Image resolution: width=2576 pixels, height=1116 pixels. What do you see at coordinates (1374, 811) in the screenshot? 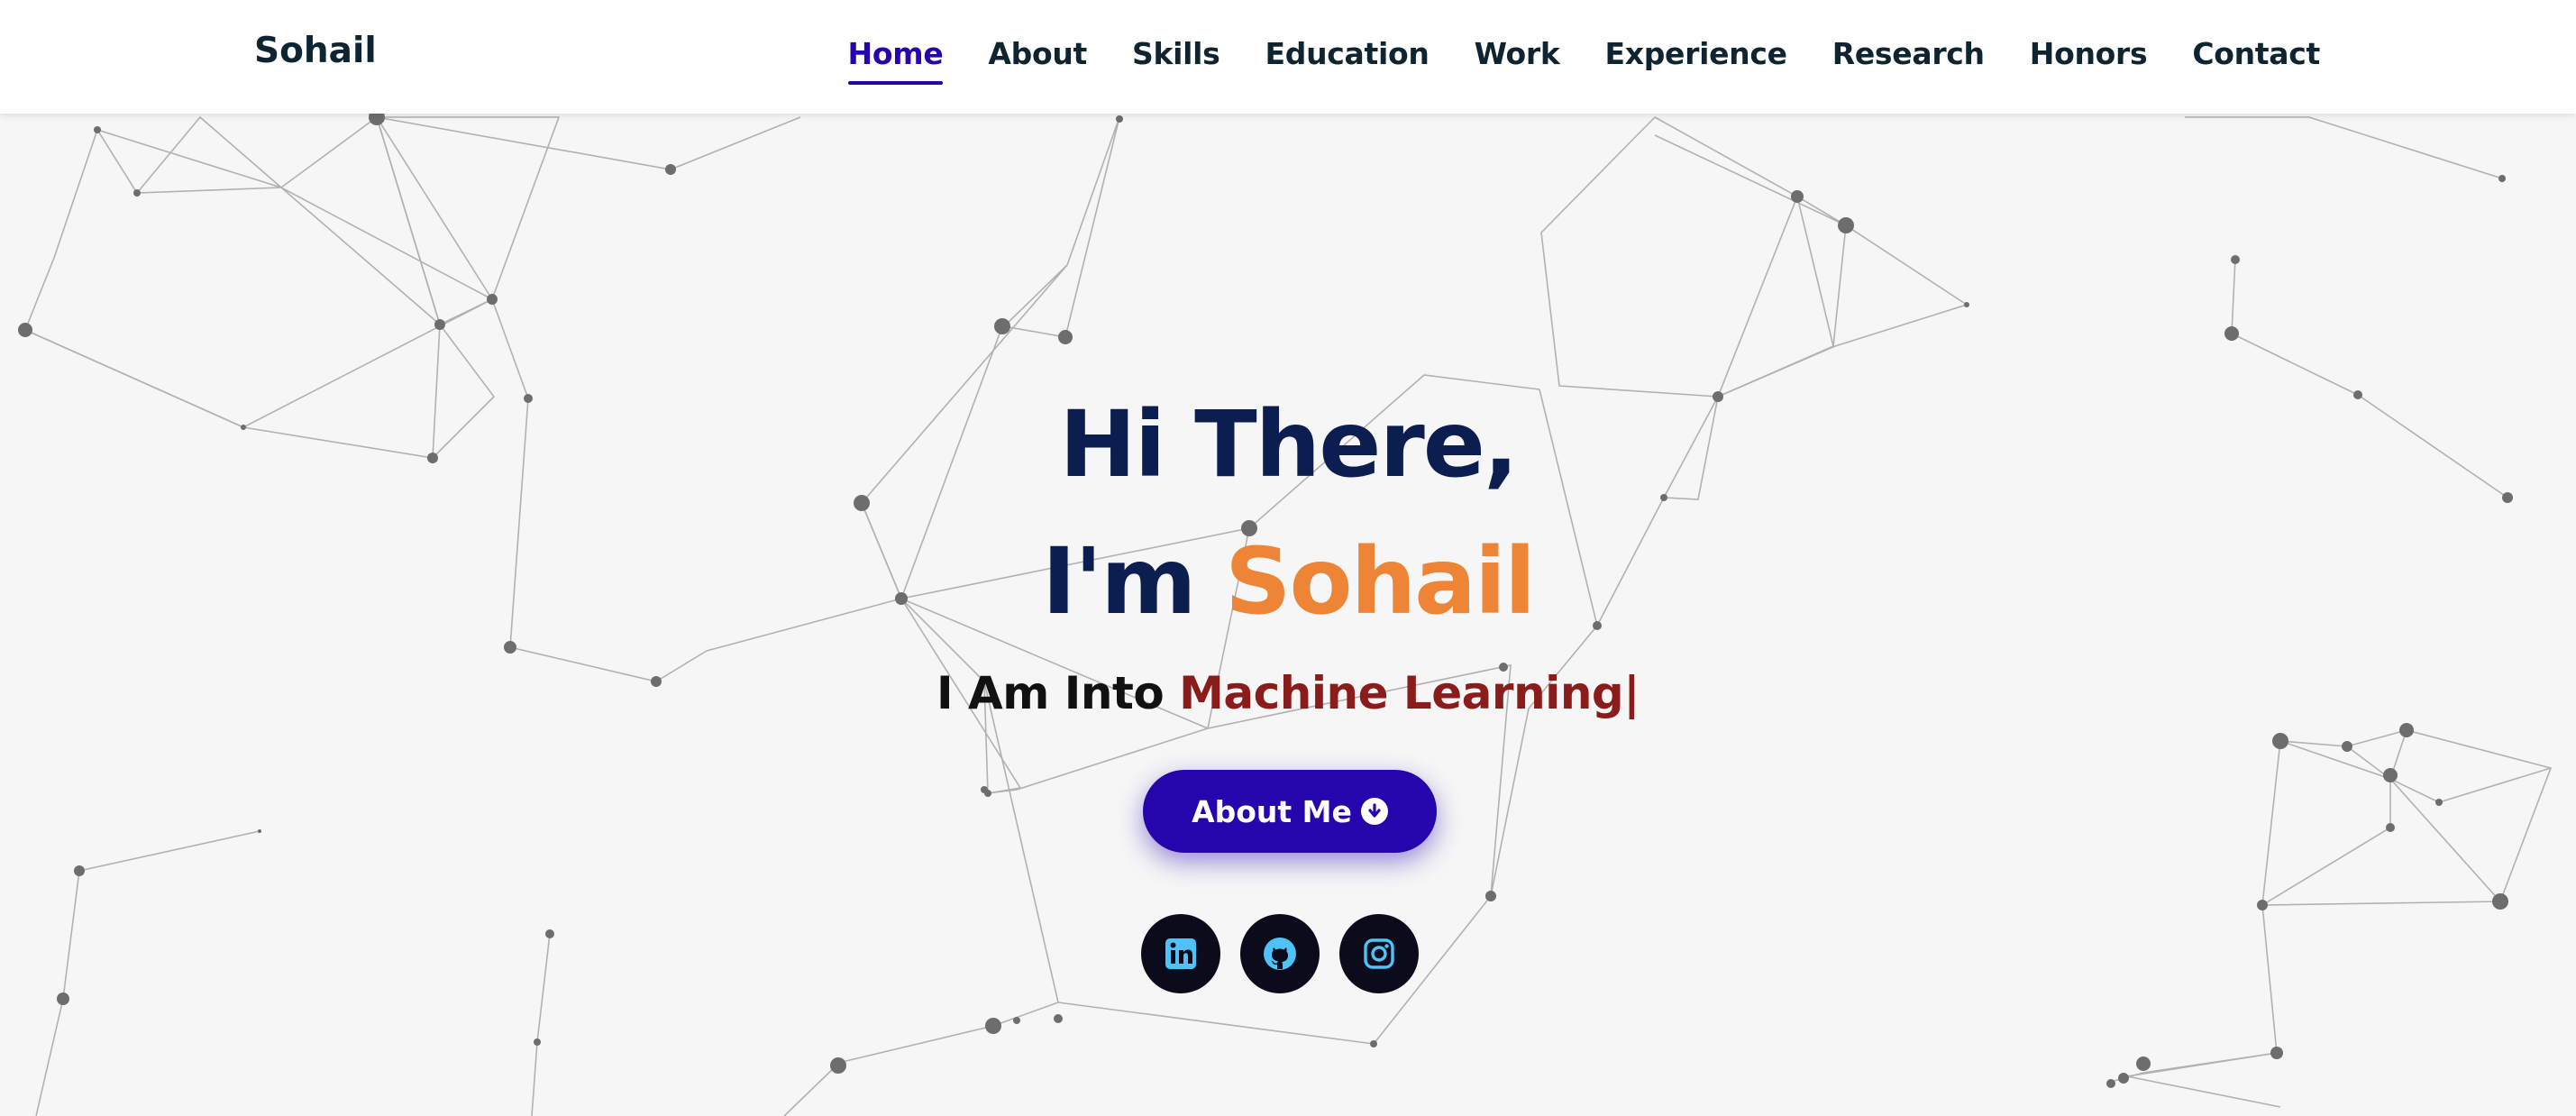
I see `arrow-circle-down-icon` at bounding box center [1374, 811].